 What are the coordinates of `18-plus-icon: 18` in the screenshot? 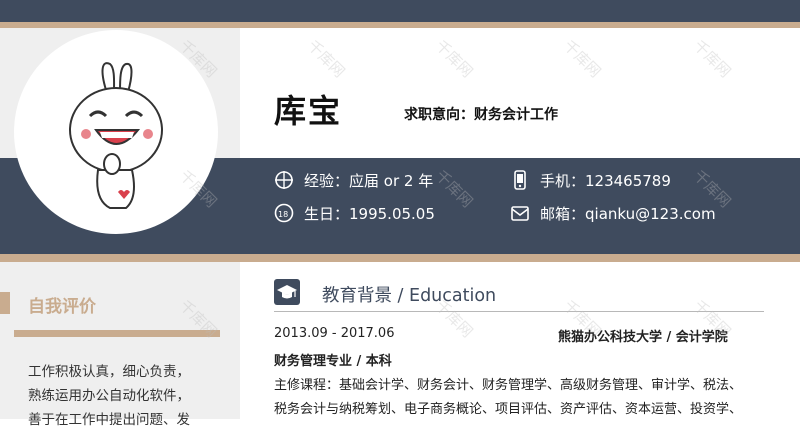 It's located at (284, 213).